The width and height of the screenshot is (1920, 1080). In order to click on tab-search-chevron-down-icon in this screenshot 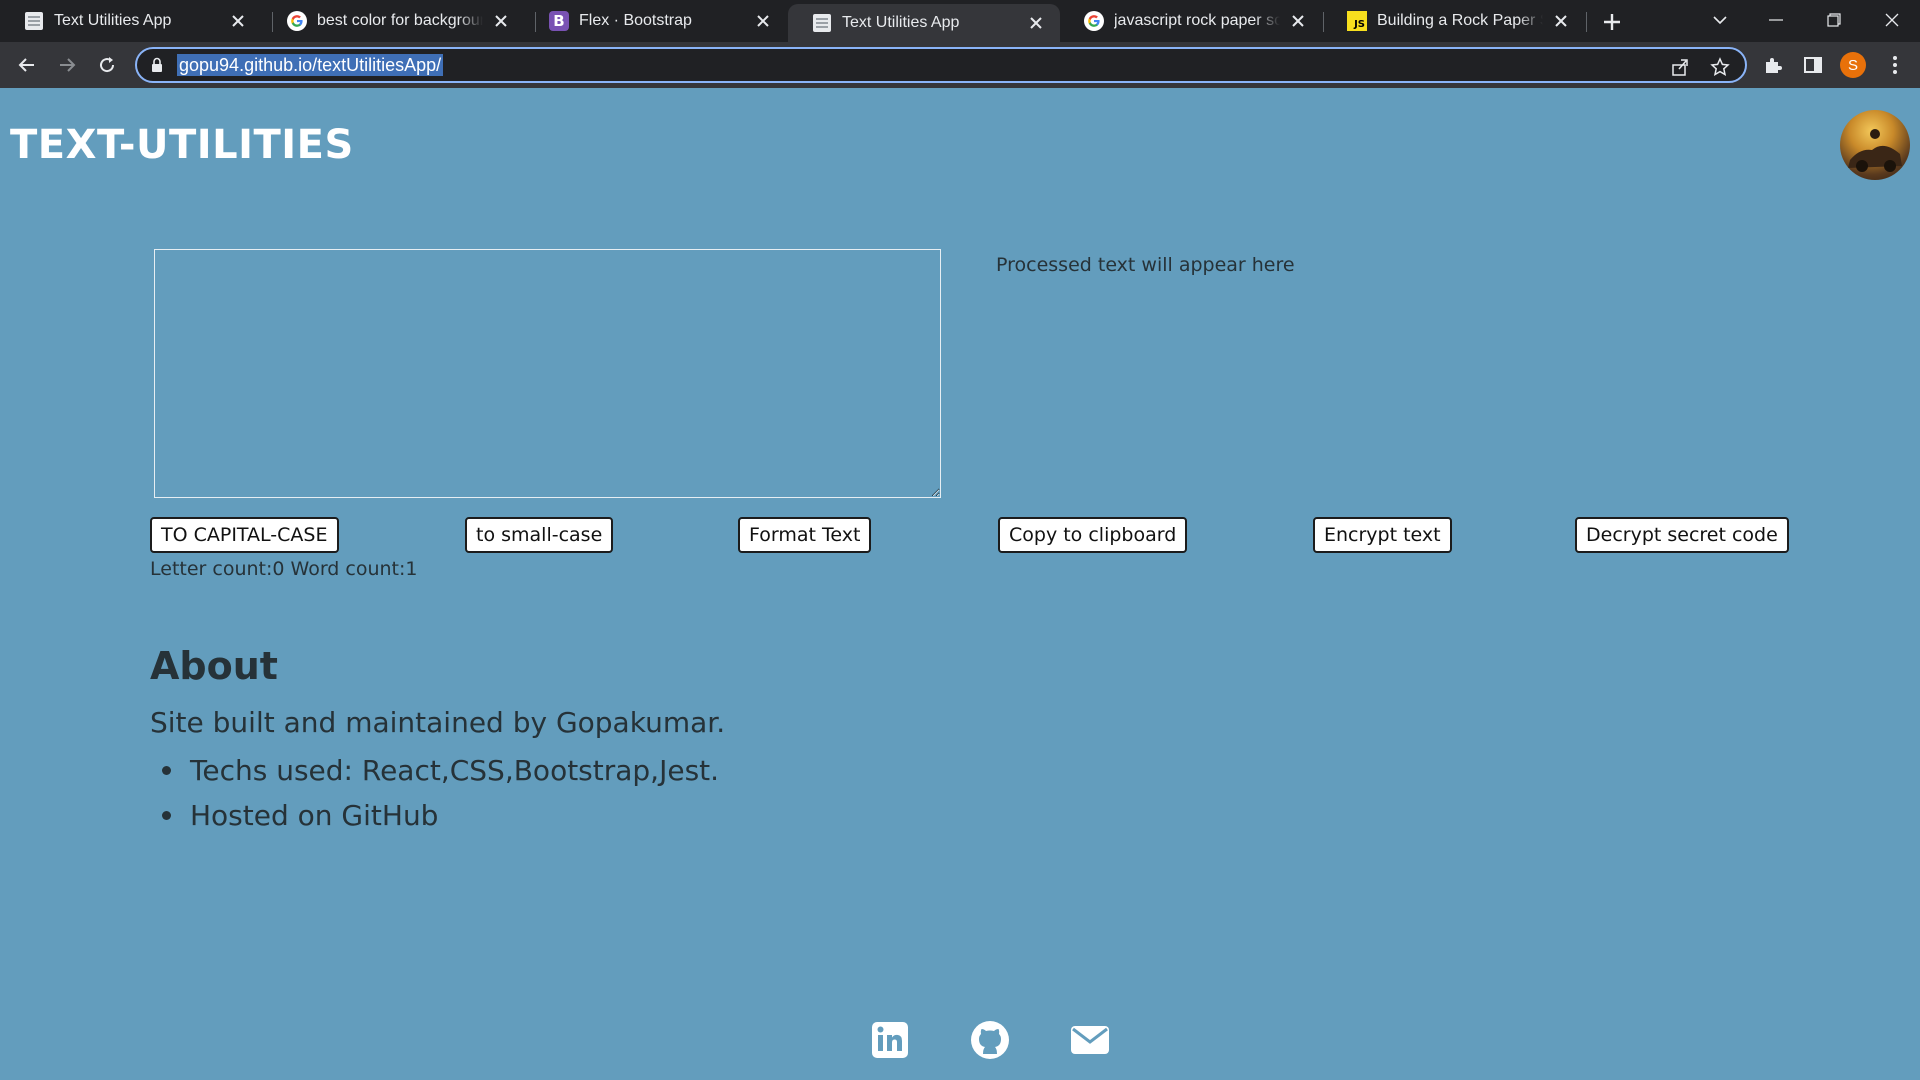, I will do `click(1720, 20)`.